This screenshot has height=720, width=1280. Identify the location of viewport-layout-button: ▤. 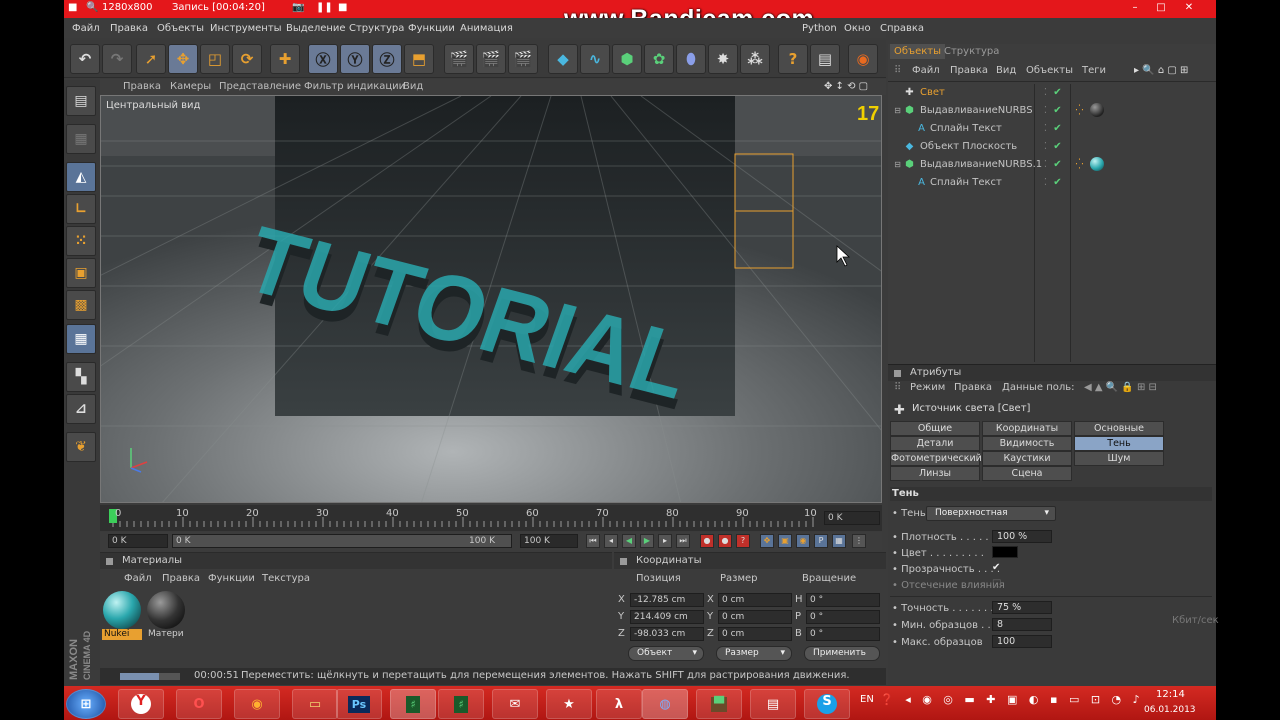
(81, 101).